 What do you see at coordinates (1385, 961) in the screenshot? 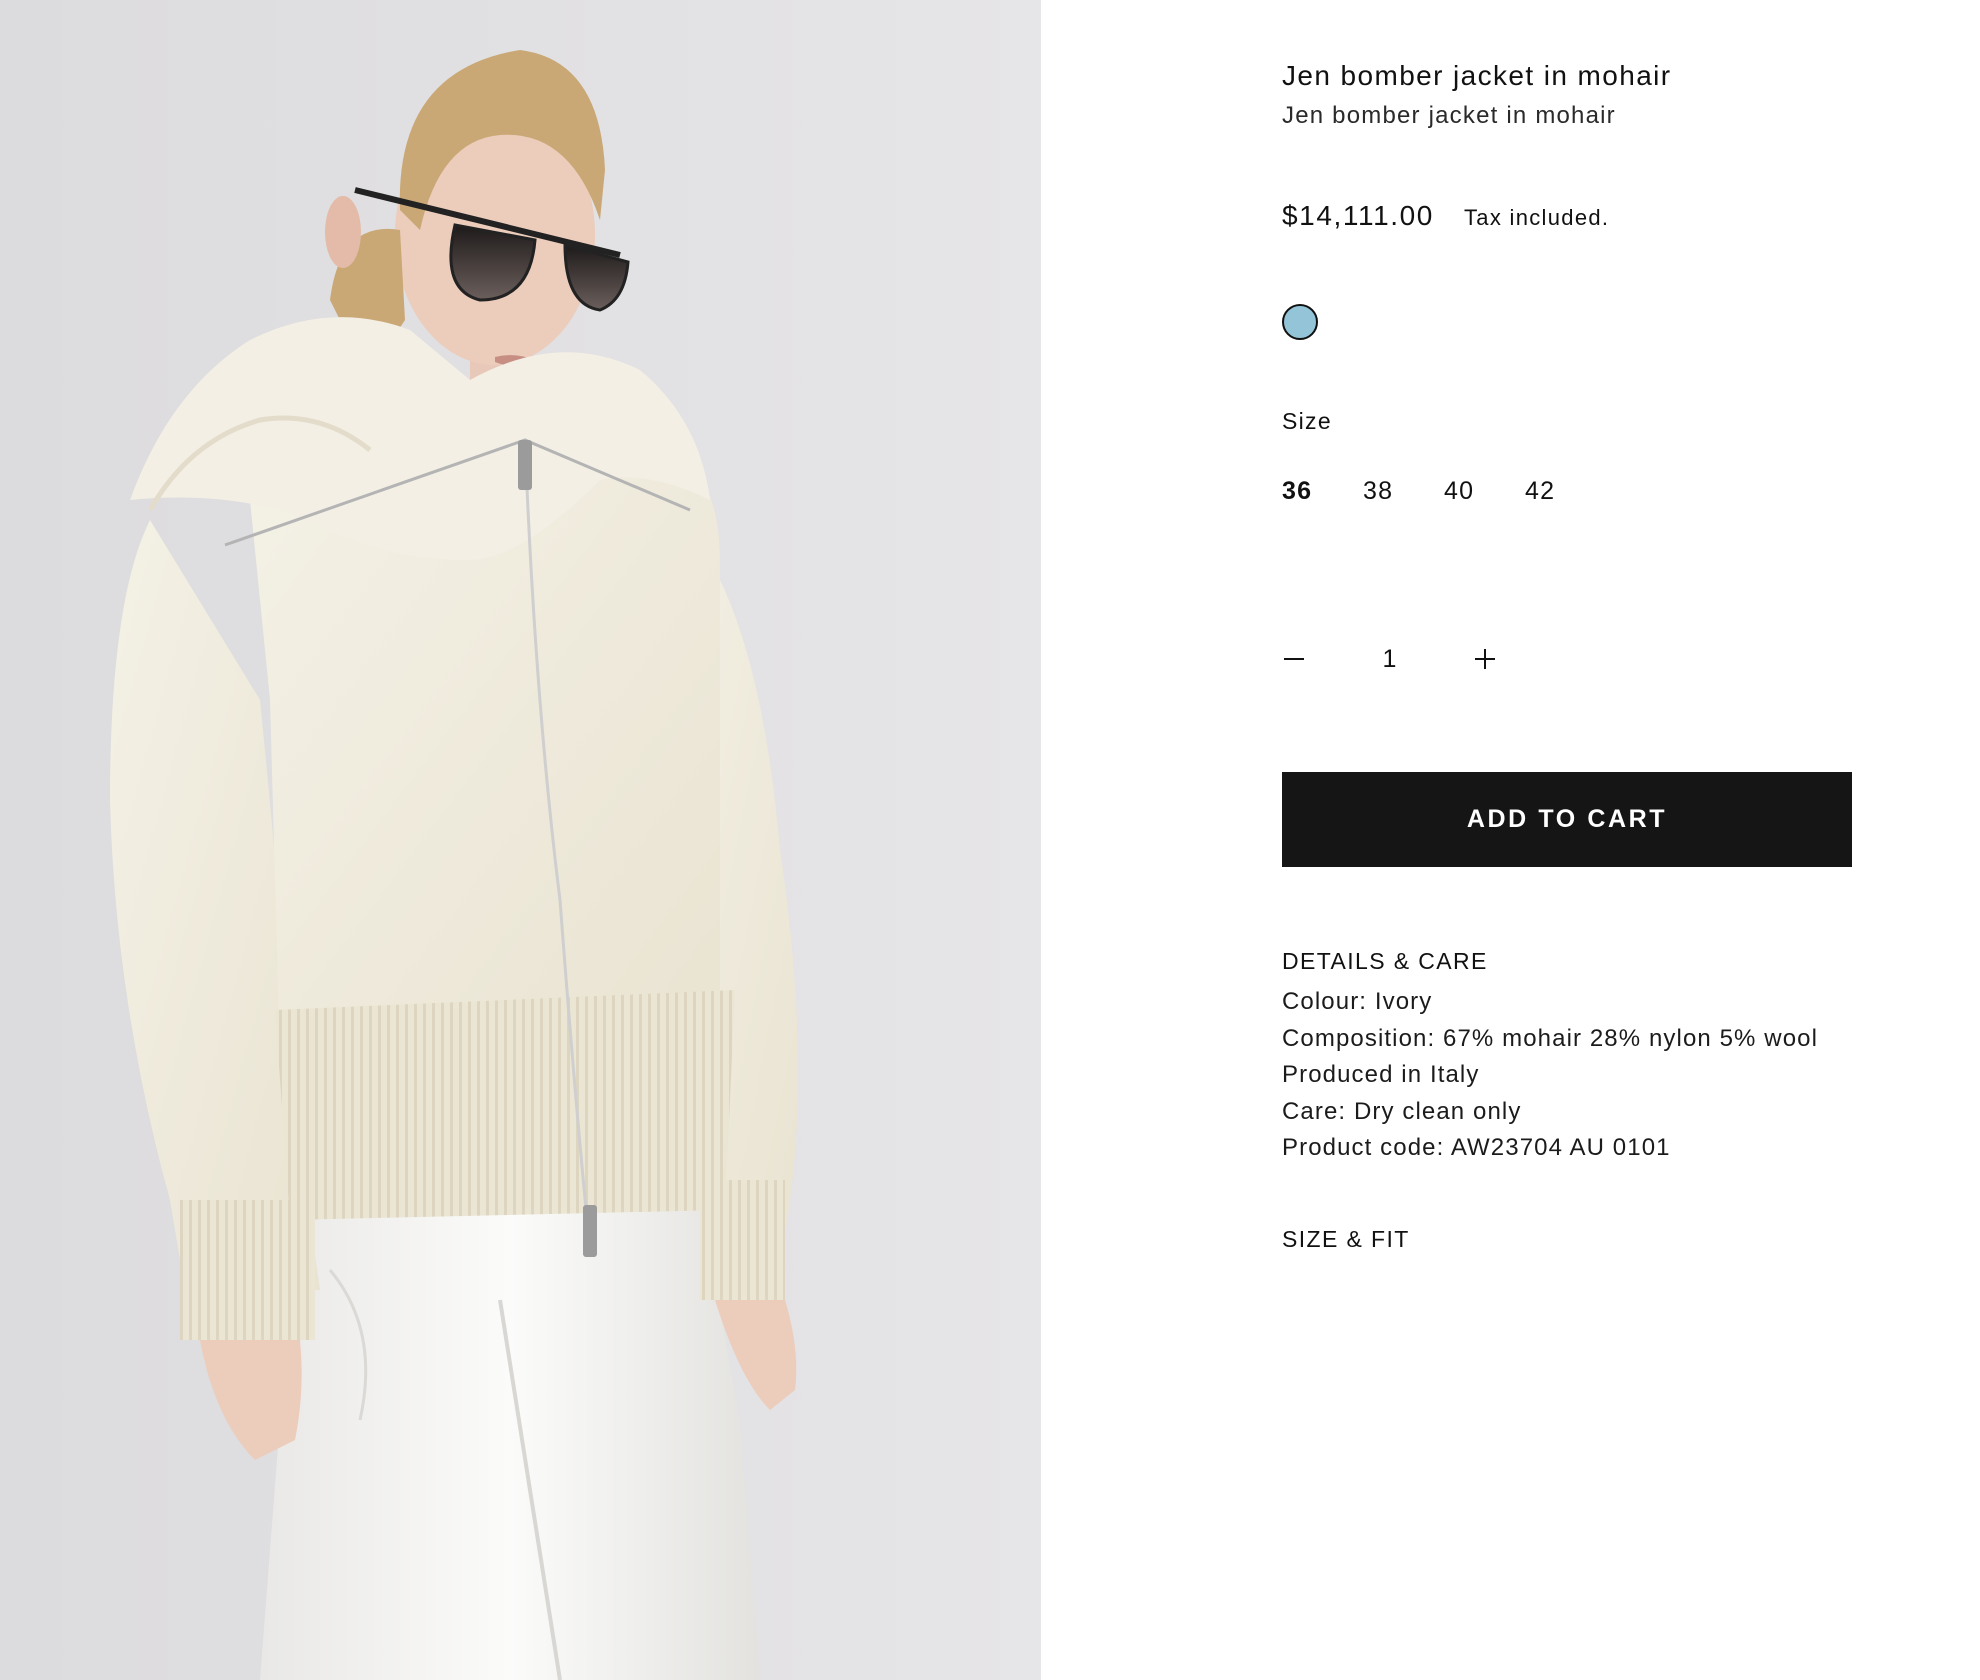
I see `details-care-heading: DETAILS & CARE` at bounding box center [1385, 961].